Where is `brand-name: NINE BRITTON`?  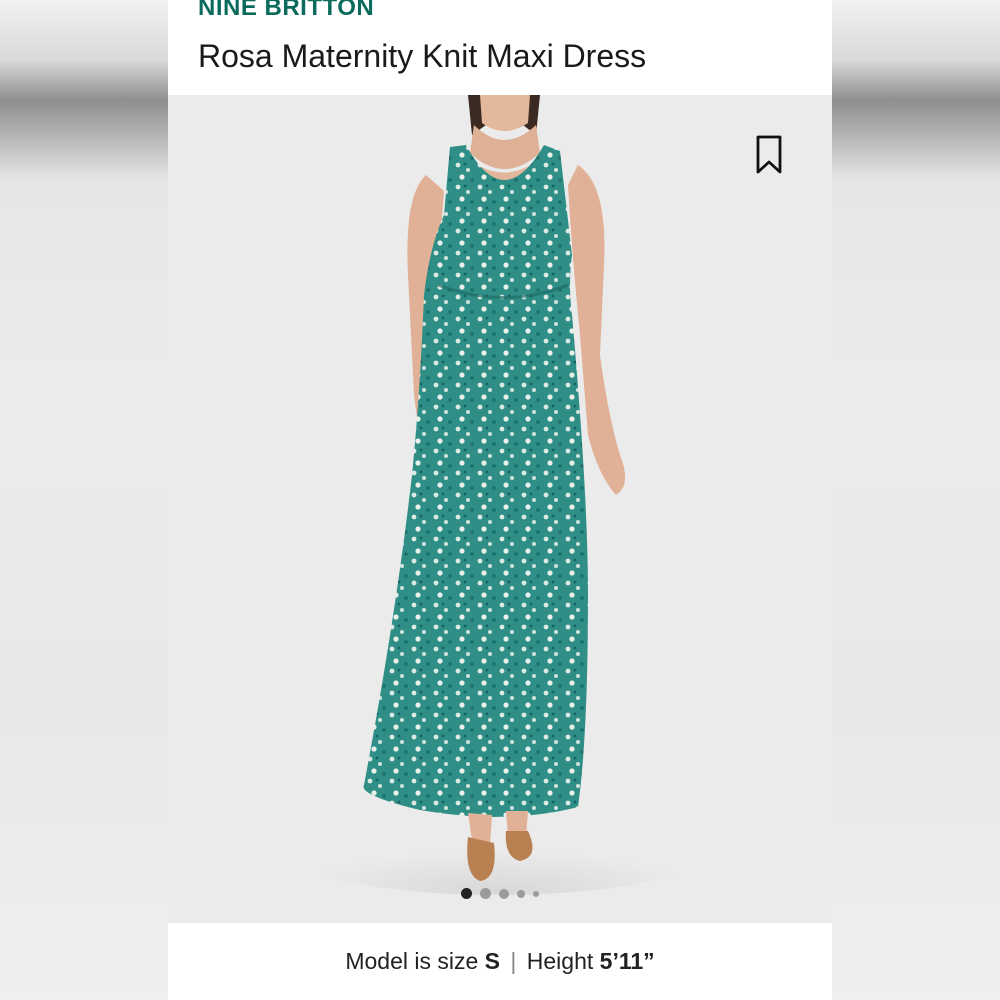
brand-name: NINE BRITTON is located at coordinates (286, 11).